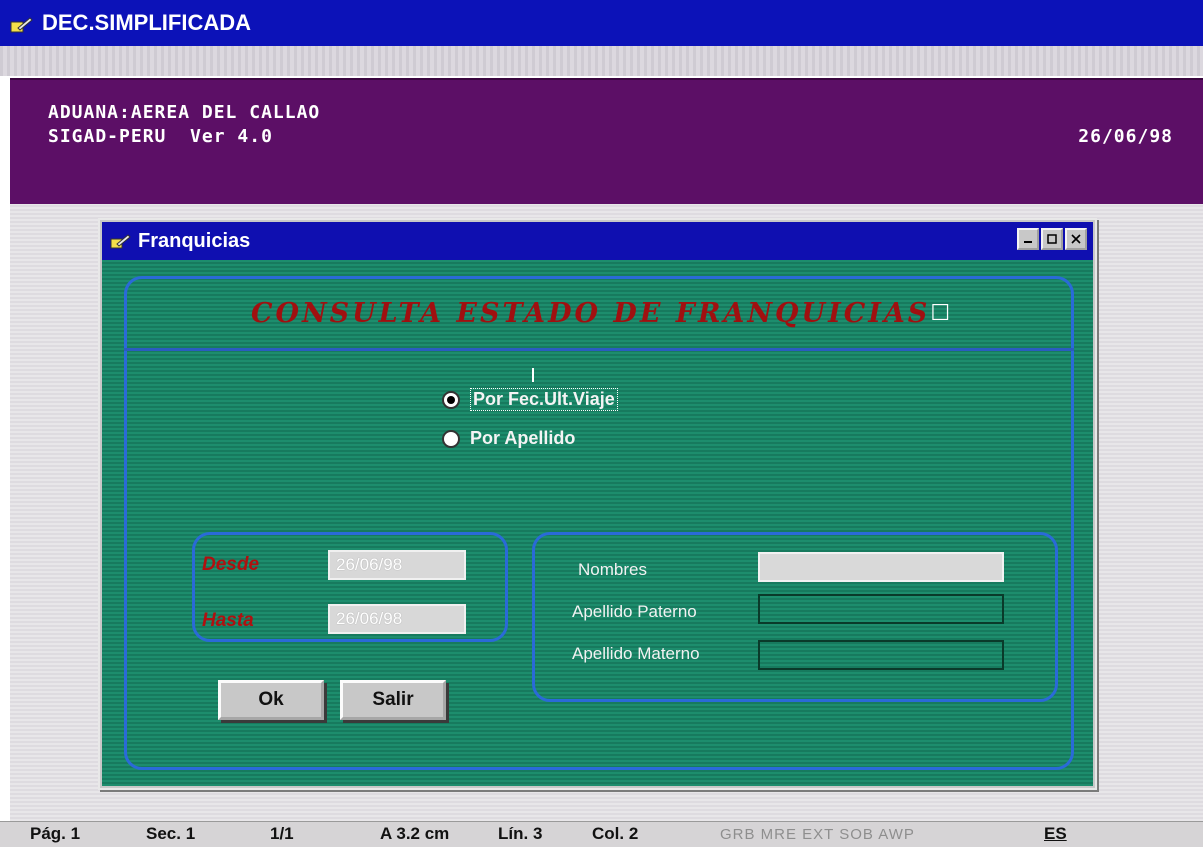 The height and width of the screenshot is (847, 1203). Describe the element at coordinates (544, 399) in the screenshot. I see `radio-label-fecha: Por Fec.Ult.Viaje` at that location.